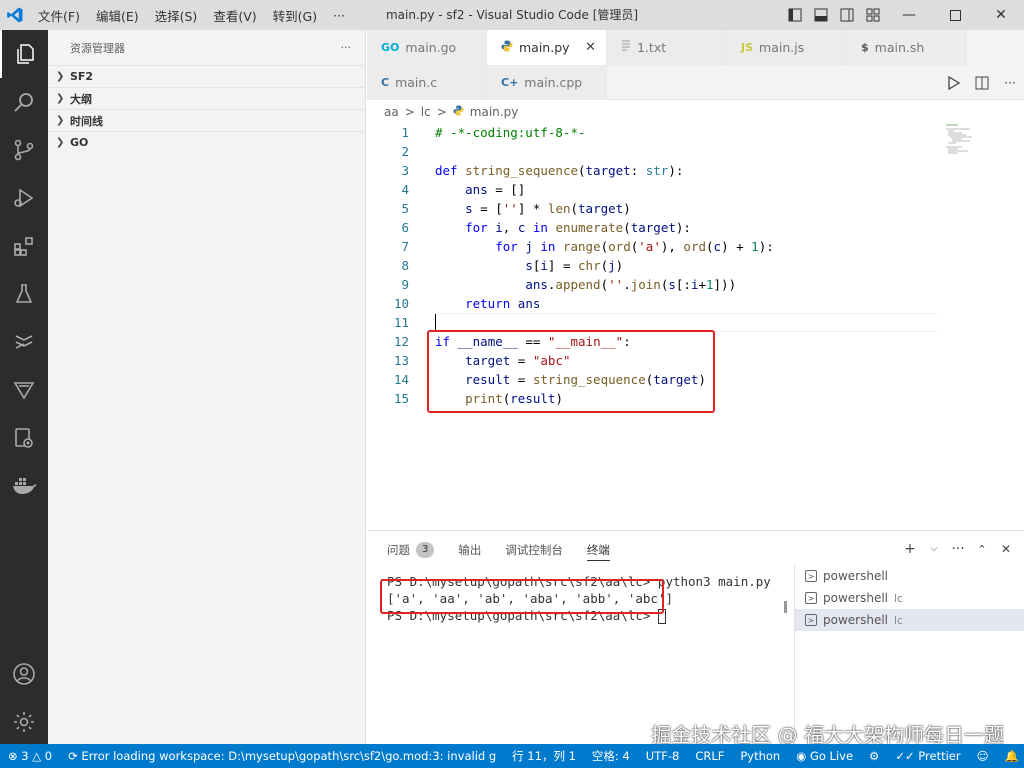 This screenshot has height=768, width=1024. What do you see at coordinates (590, 47) in the screenshot?
I see `close-tab-icon: ✕` at bounding box center [590, 47].